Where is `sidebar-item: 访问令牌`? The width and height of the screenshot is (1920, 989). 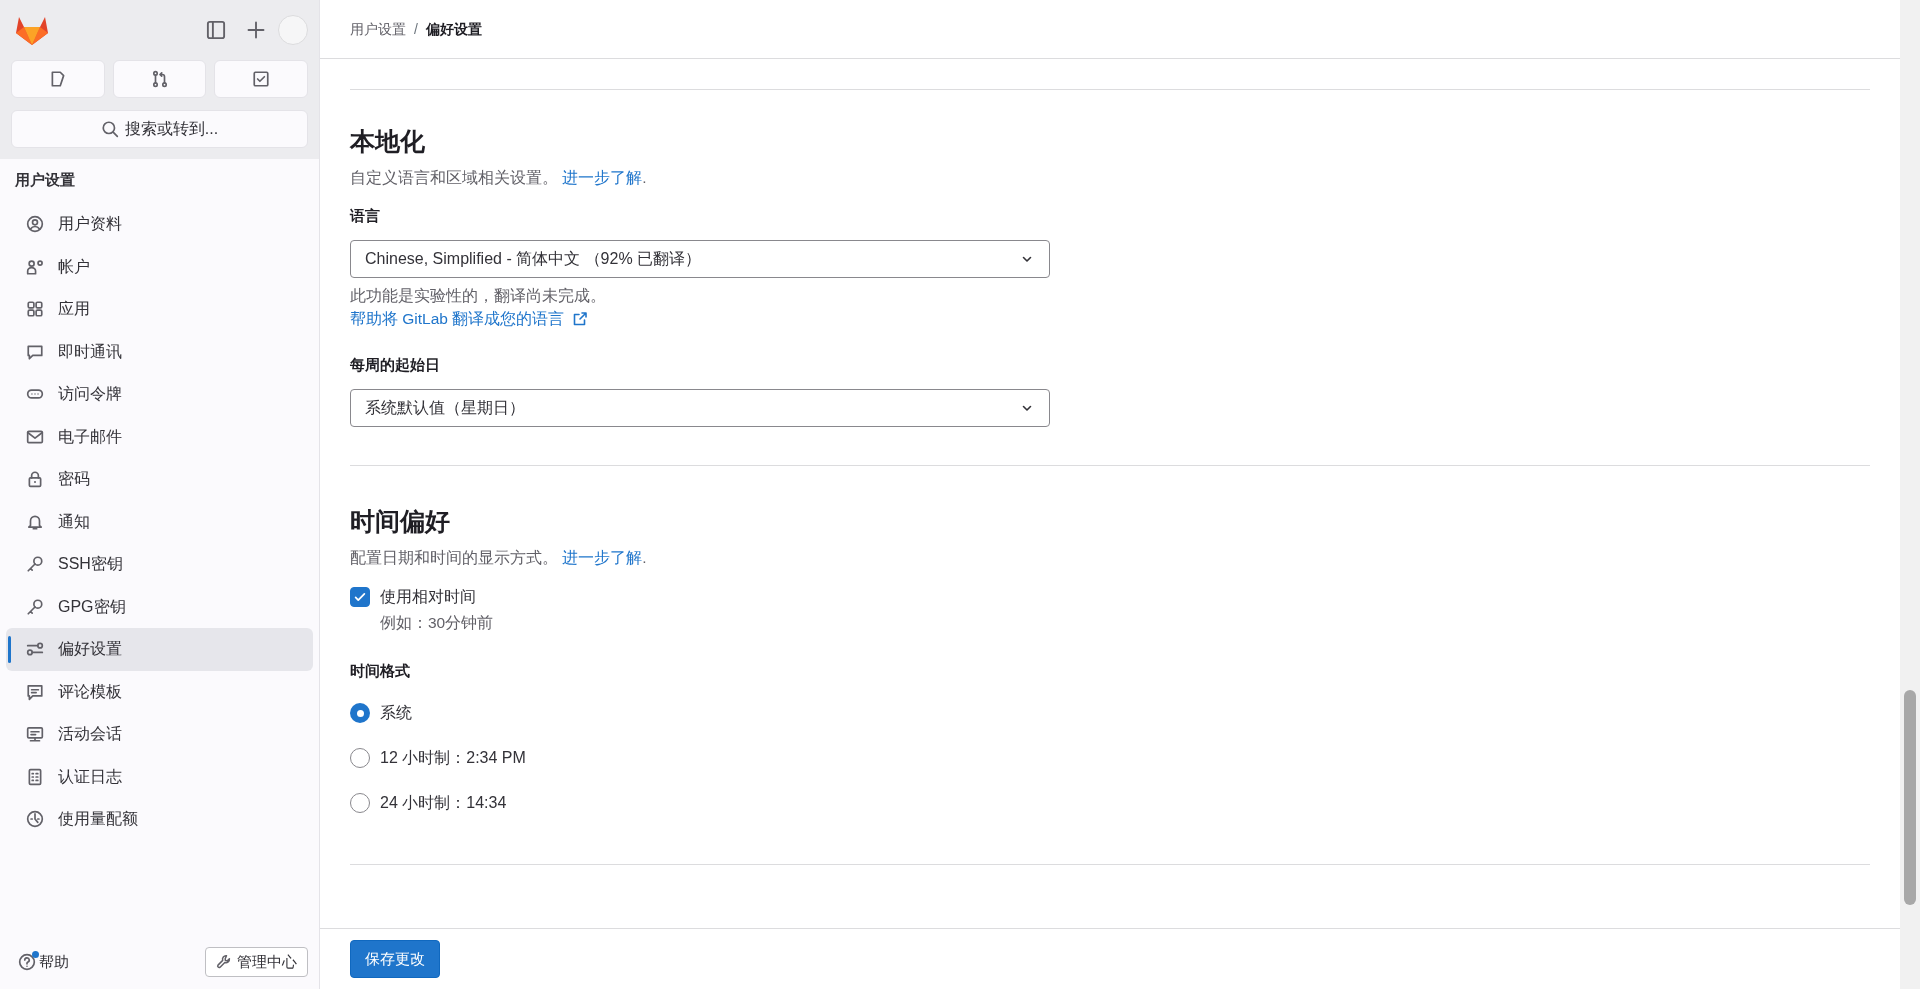 sidebar-item: 访问令牌 is located at coordinates (159, 394).